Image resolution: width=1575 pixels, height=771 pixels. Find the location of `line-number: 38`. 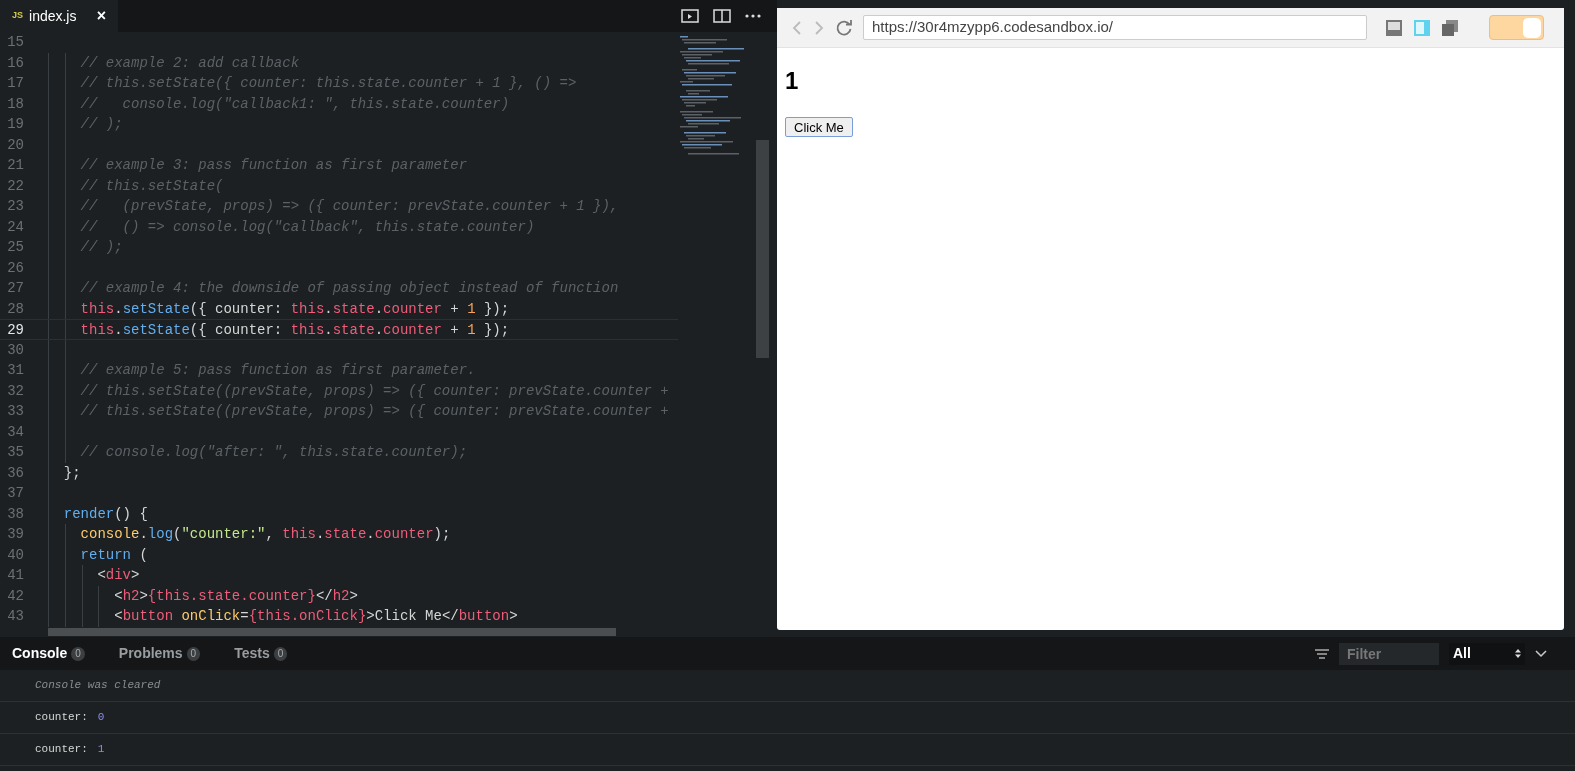

line-number: 38 is located at coordinates (15, 514).